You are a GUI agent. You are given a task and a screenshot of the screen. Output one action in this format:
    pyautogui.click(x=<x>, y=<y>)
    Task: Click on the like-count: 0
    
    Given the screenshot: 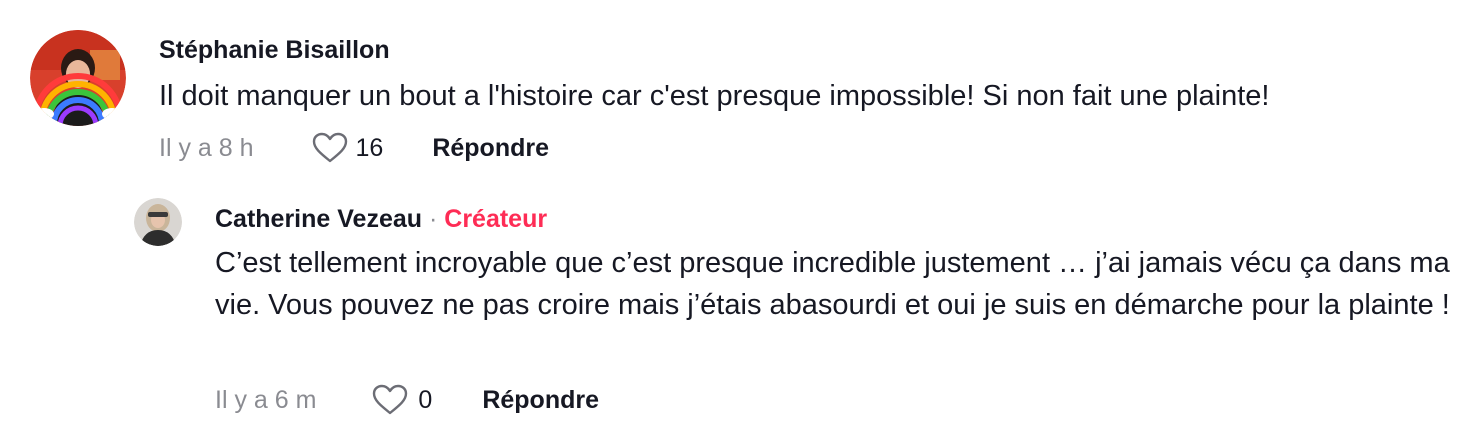 What is the action you would take?
    pyautogui.click(x=425, y=399)
    